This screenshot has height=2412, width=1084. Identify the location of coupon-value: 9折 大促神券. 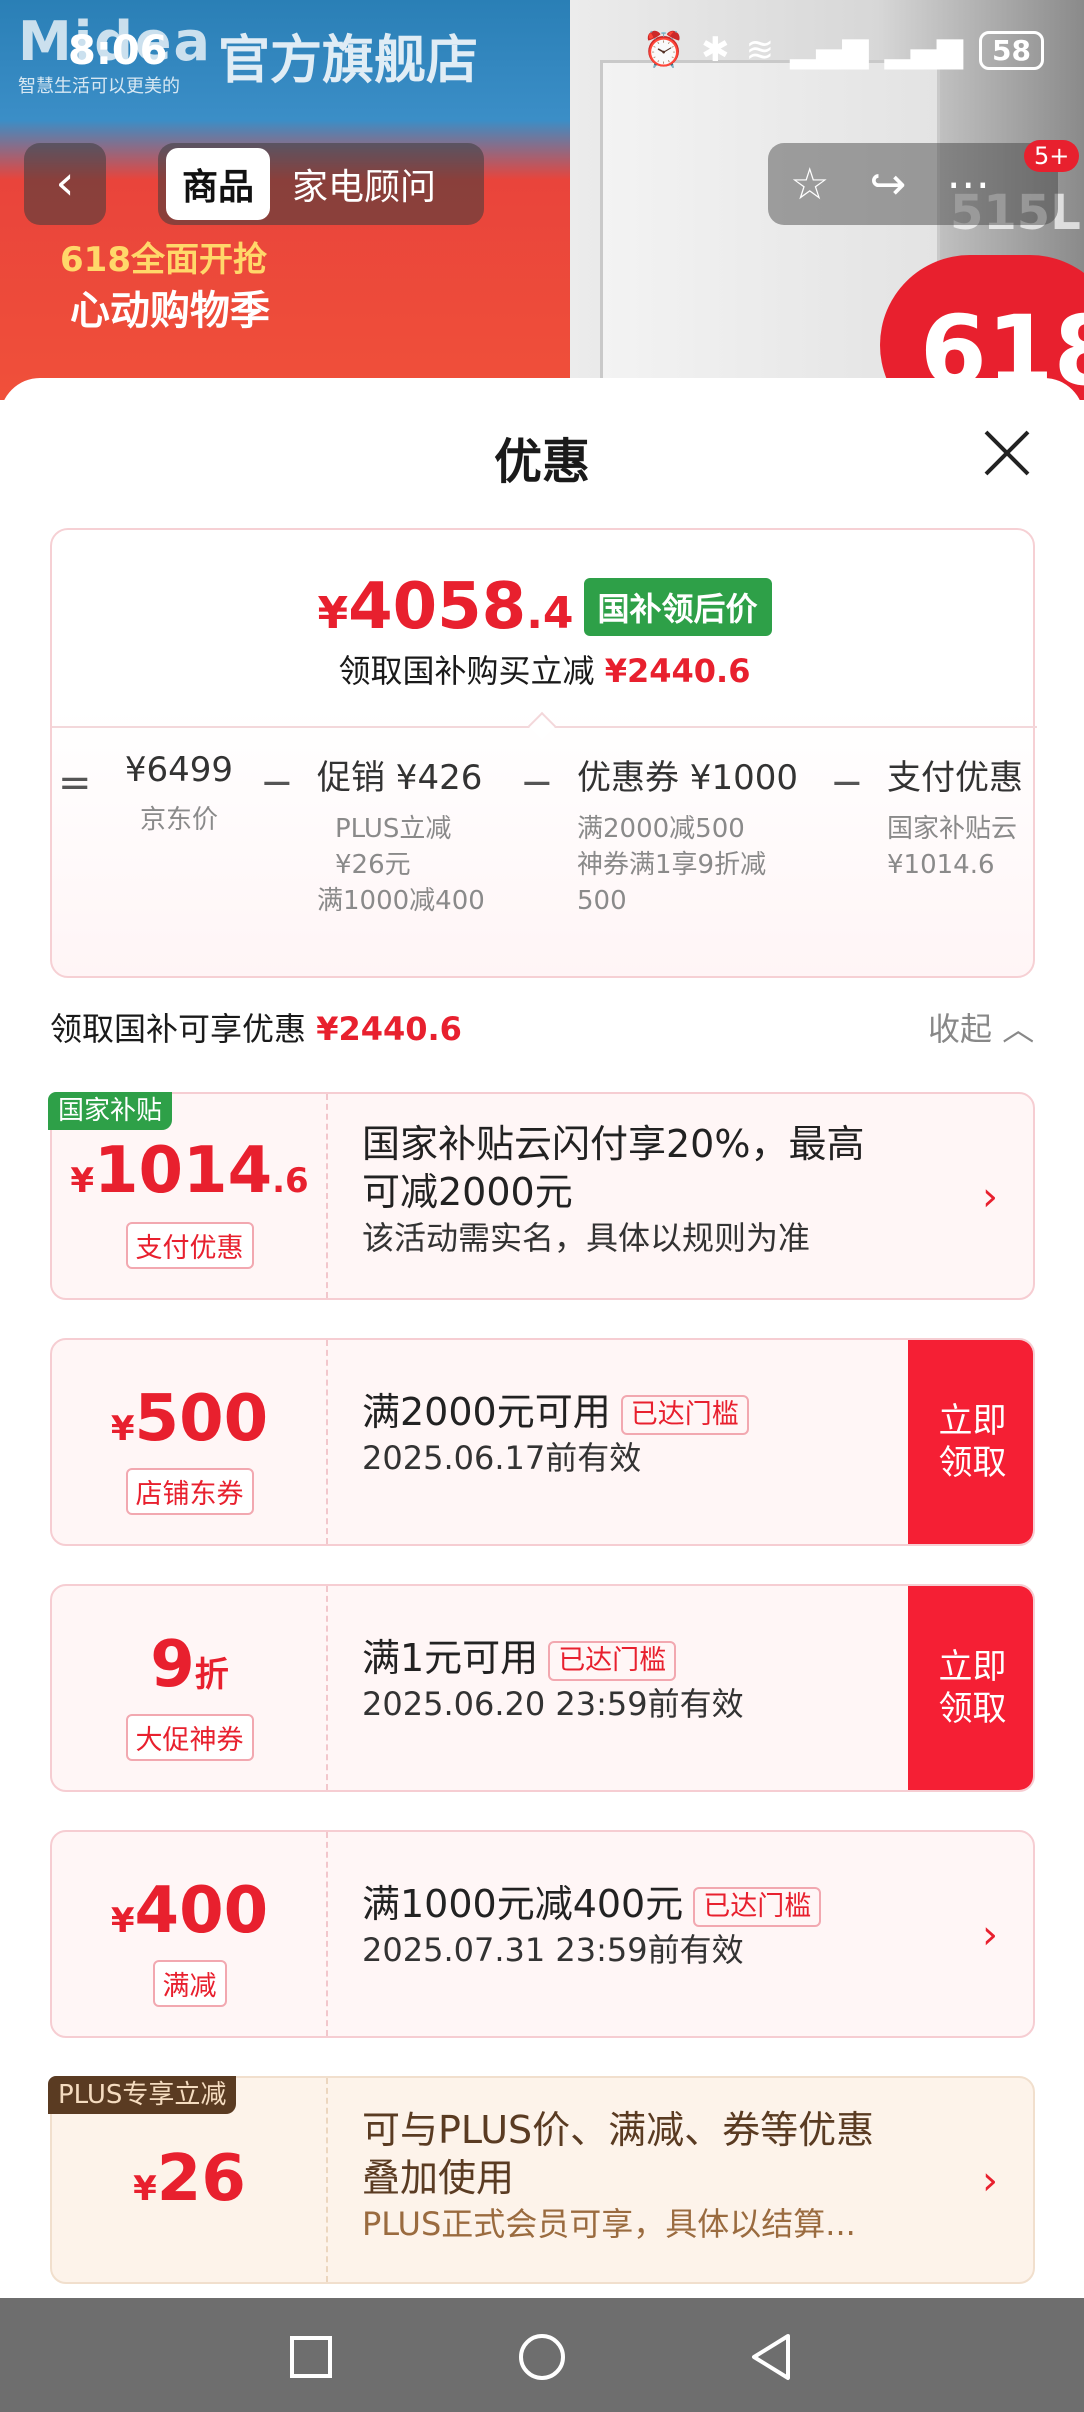
(189, 1688).